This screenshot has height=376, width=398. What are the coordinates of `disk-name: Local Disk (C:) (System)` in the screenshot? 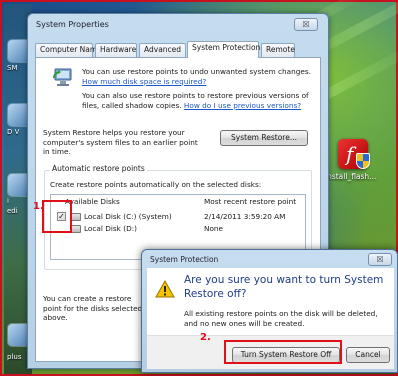 It's located at (128, 216).